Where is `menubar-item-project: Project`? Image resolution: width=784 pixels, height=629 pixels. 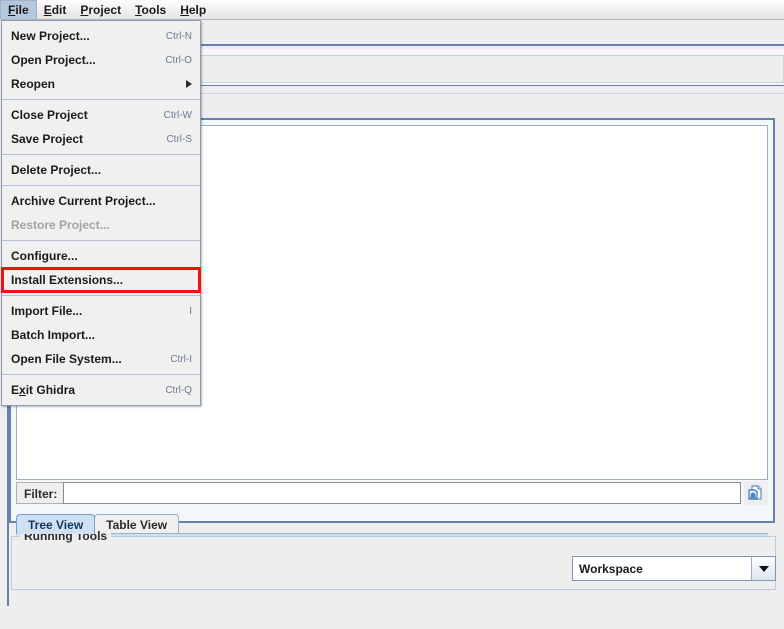
menubar-item-project: Project is located at coordinates (100, 9).